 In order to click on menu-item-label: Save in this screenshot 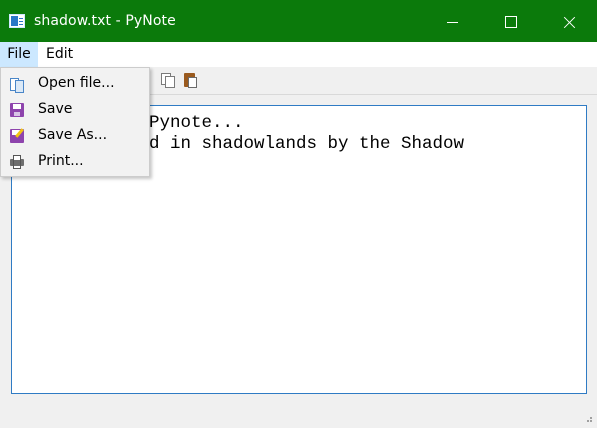, I will do `click(55, 109)`.